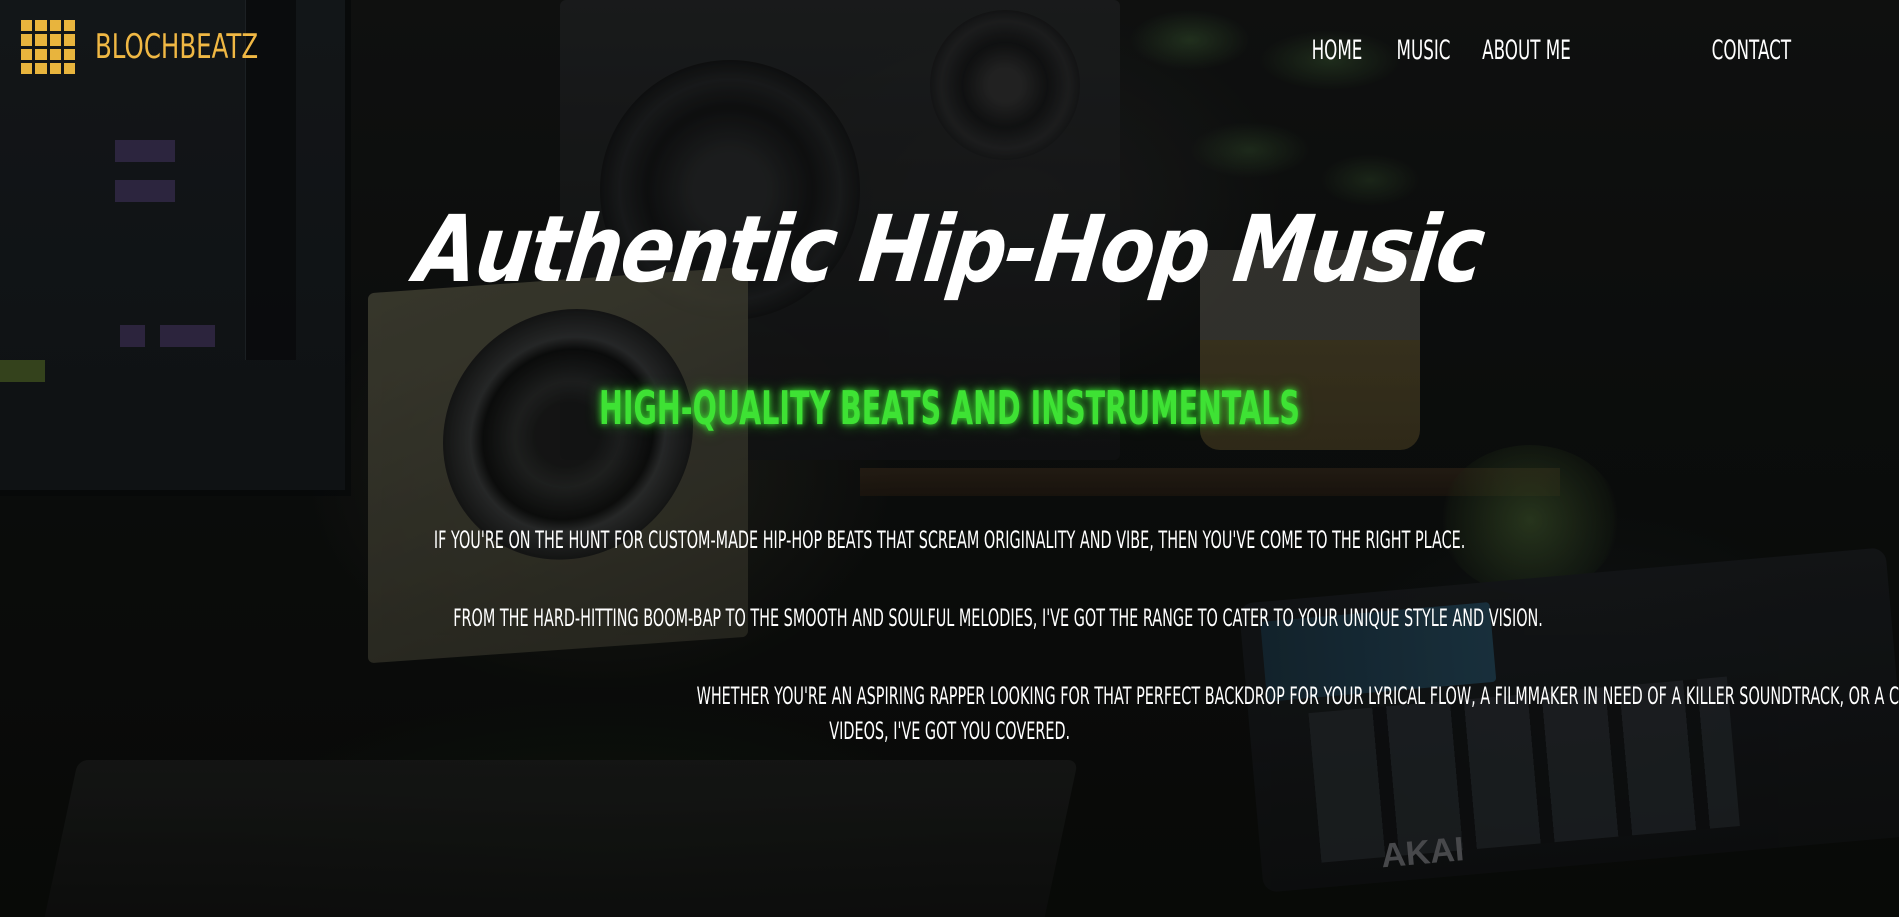  I want to click on site-header: BLOCHBEATZ HOME MUSIC ABOUT ME CONTACT, so click(949, 50).